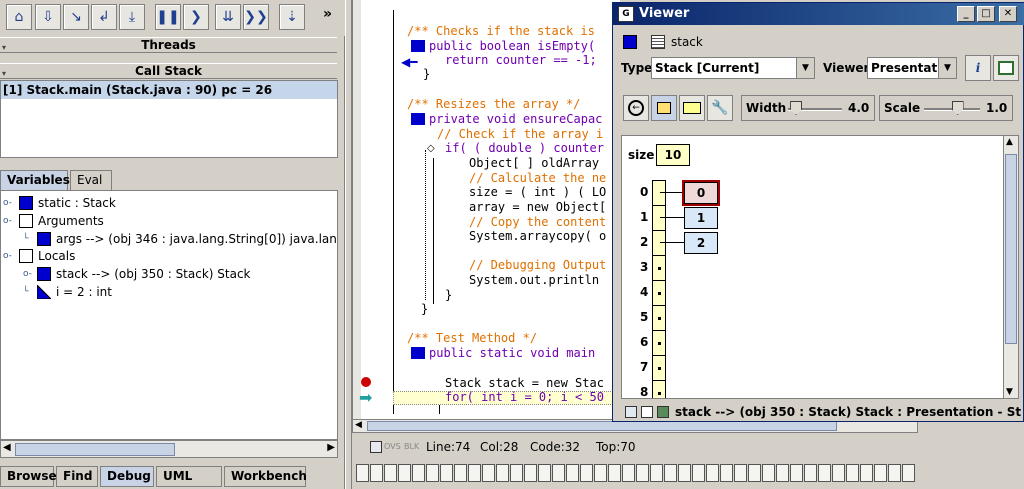  What do you see at coordinates (77, 476) in the screenshot?
I see `tab-find: Find` at bounding box center [77, 476].